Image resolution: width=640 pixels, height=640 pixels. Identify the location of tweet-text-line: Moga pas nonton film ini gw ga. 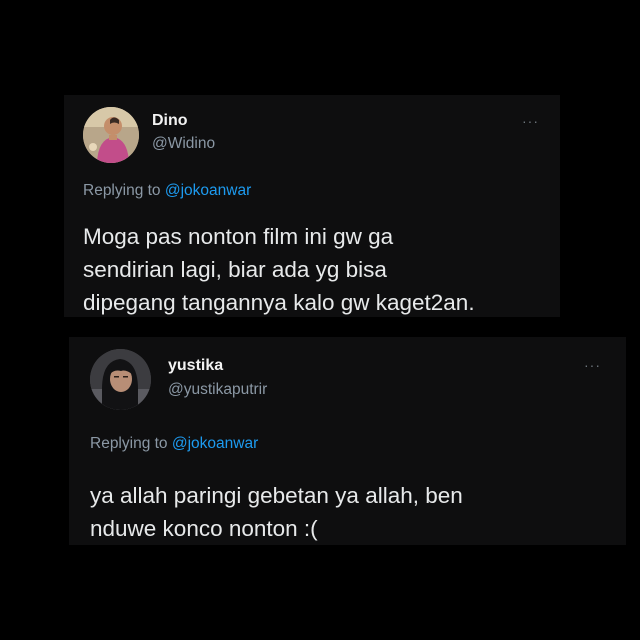
(238, 236).